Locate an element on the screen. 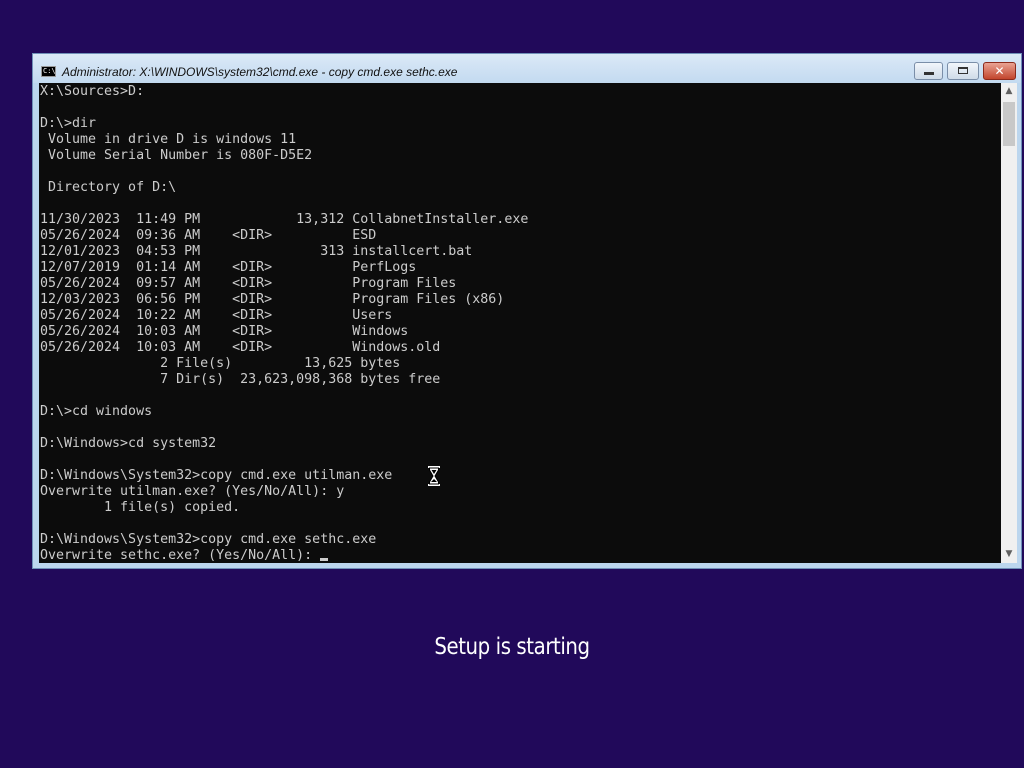 This screenshot has width=1024, height=768. close-icon: ✕ is located at coordinates (999, 71).